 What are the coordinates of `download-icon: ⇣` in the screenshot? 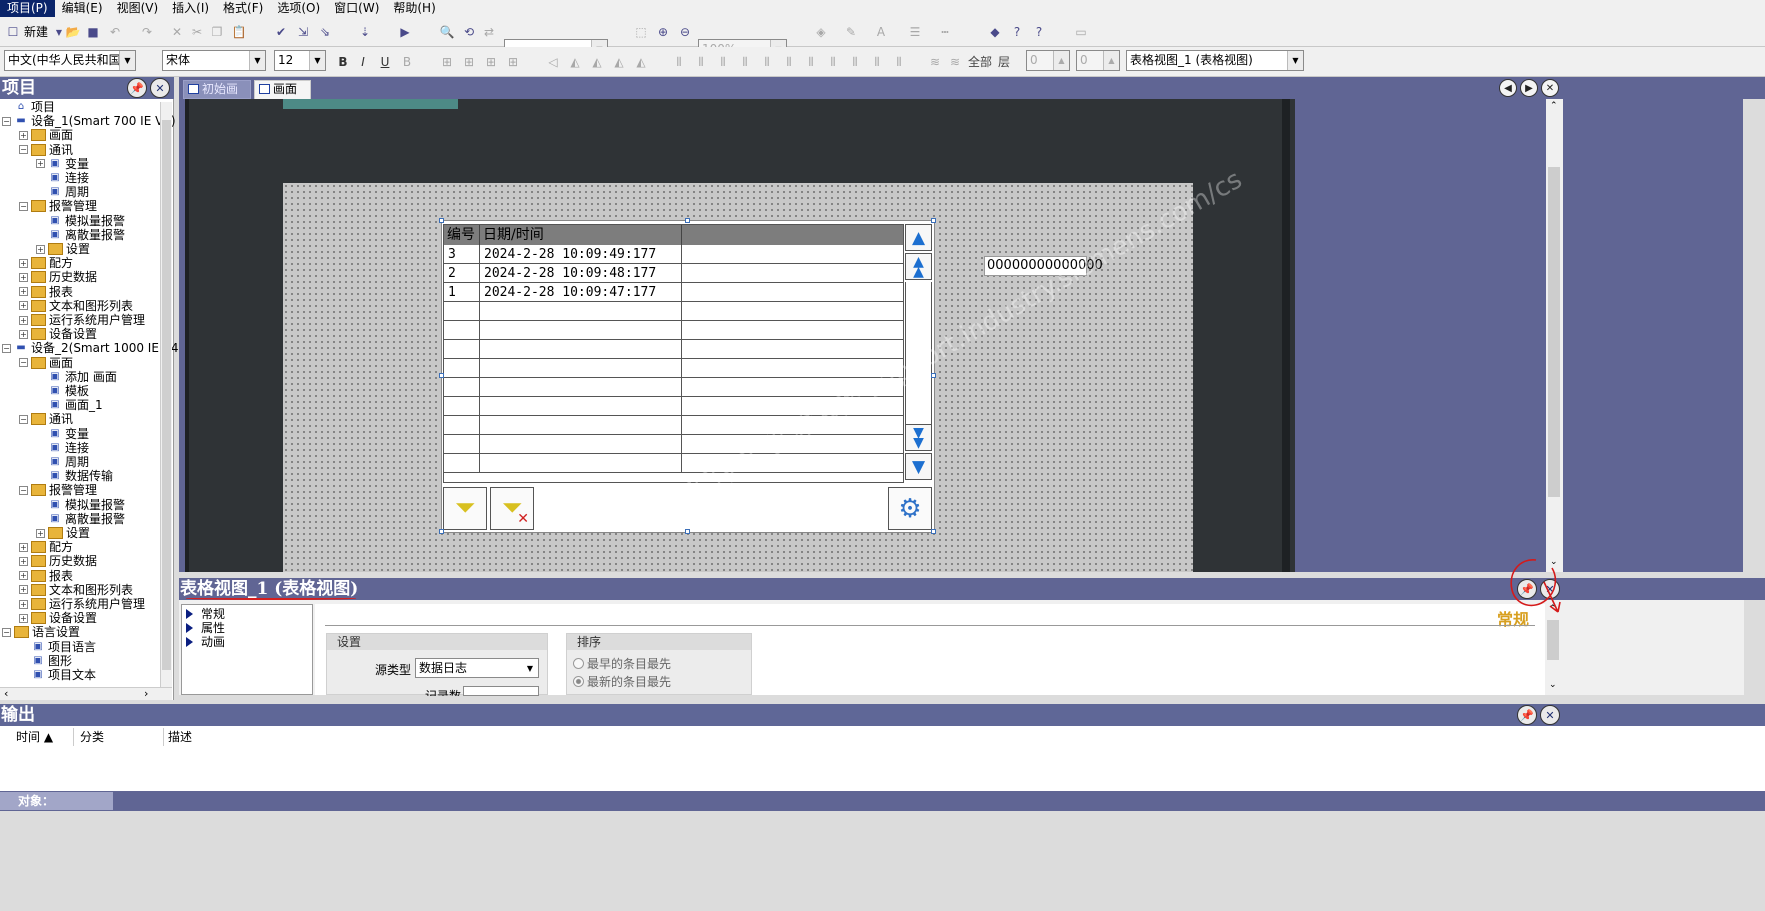 It's located at (365, 32).